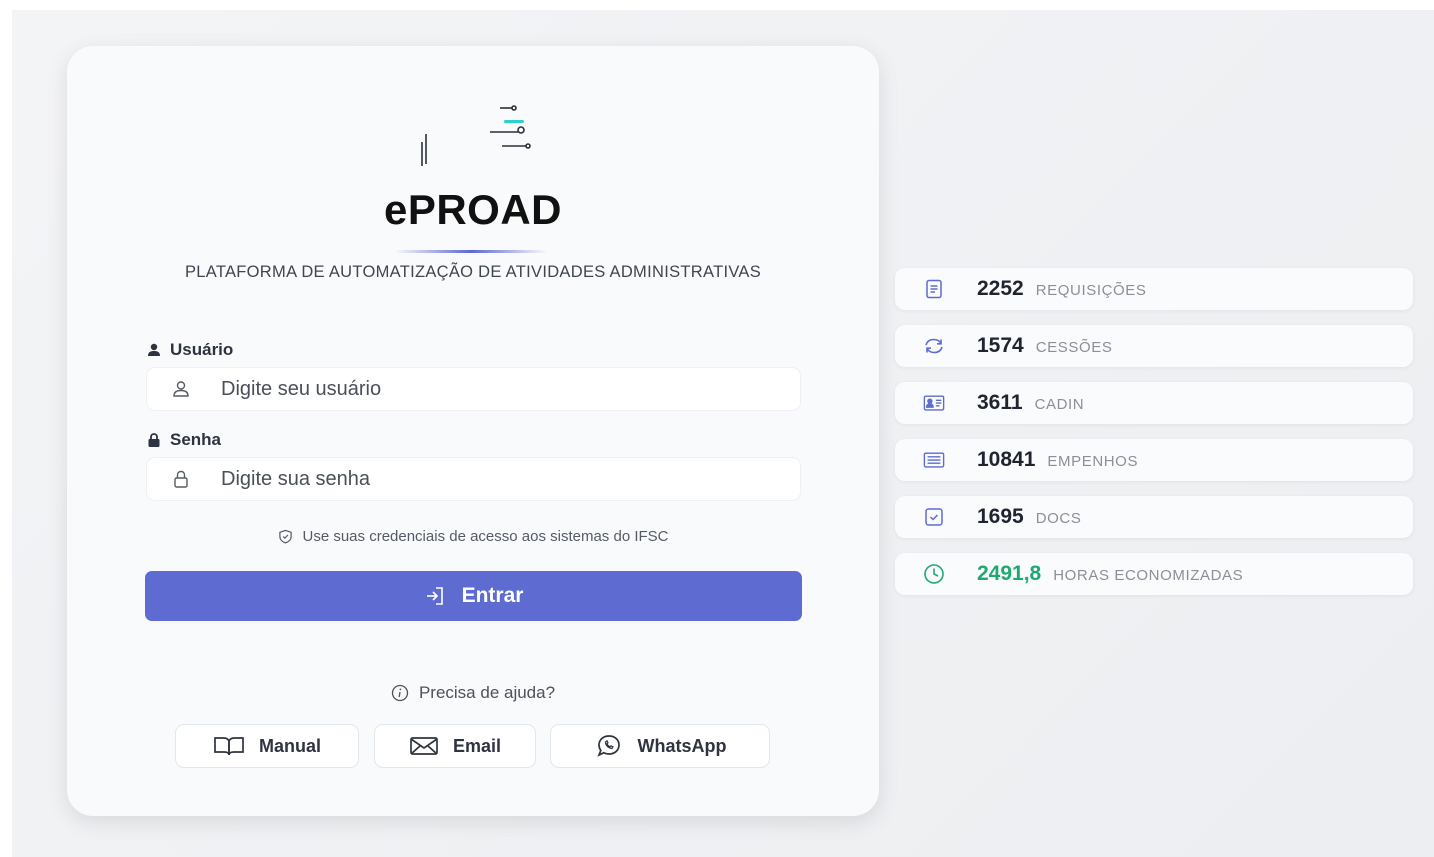  I want to click on eproad-logo, so click(473, 134).